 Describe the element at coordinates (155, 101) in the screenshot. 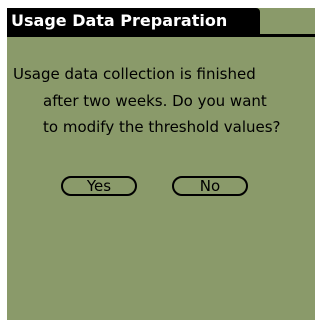

I see `message-line-2: after two weeks. Do you want` at that location.